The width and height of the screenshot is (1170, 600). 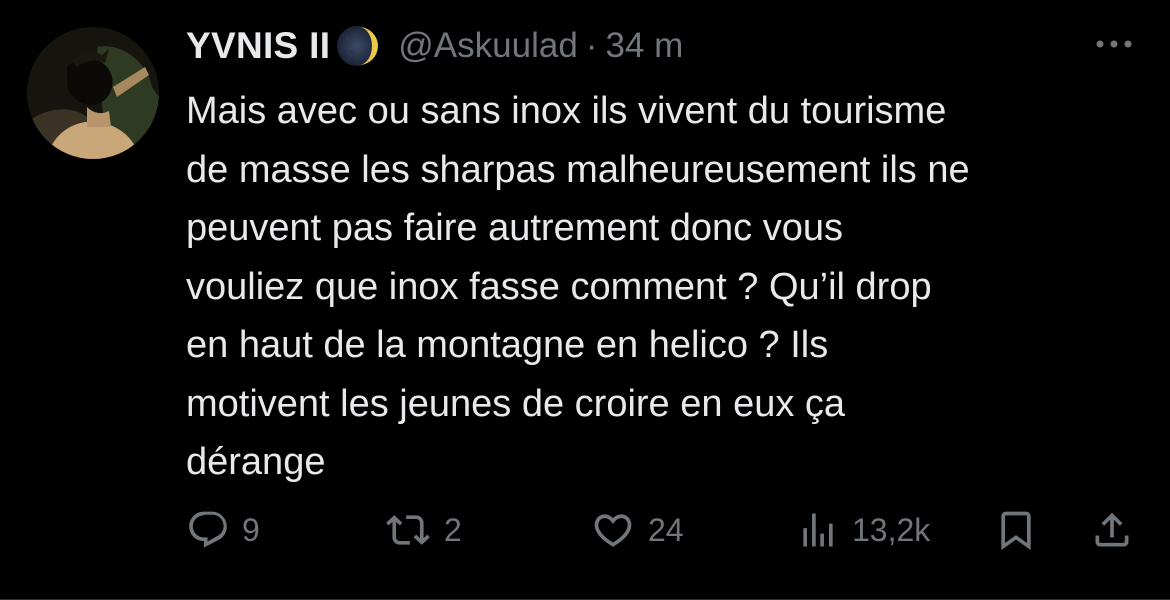 What do you see at coordinates (408, 530) in the screenshot?
I see `retweet-icon` at bounding box center [408, 530].